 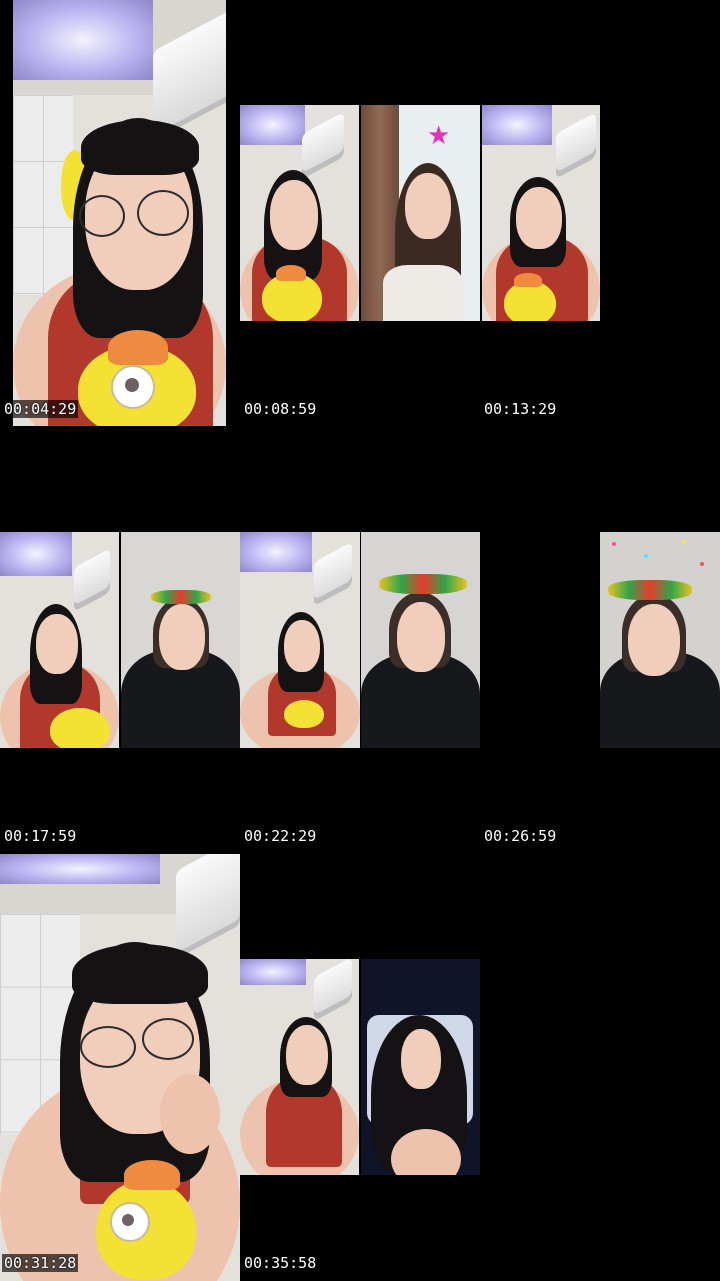 What do you see at coordinates (520, 836) in the screenshot?
I see `timestamp-6: 00:26:59` at bounding box center [520, 836].